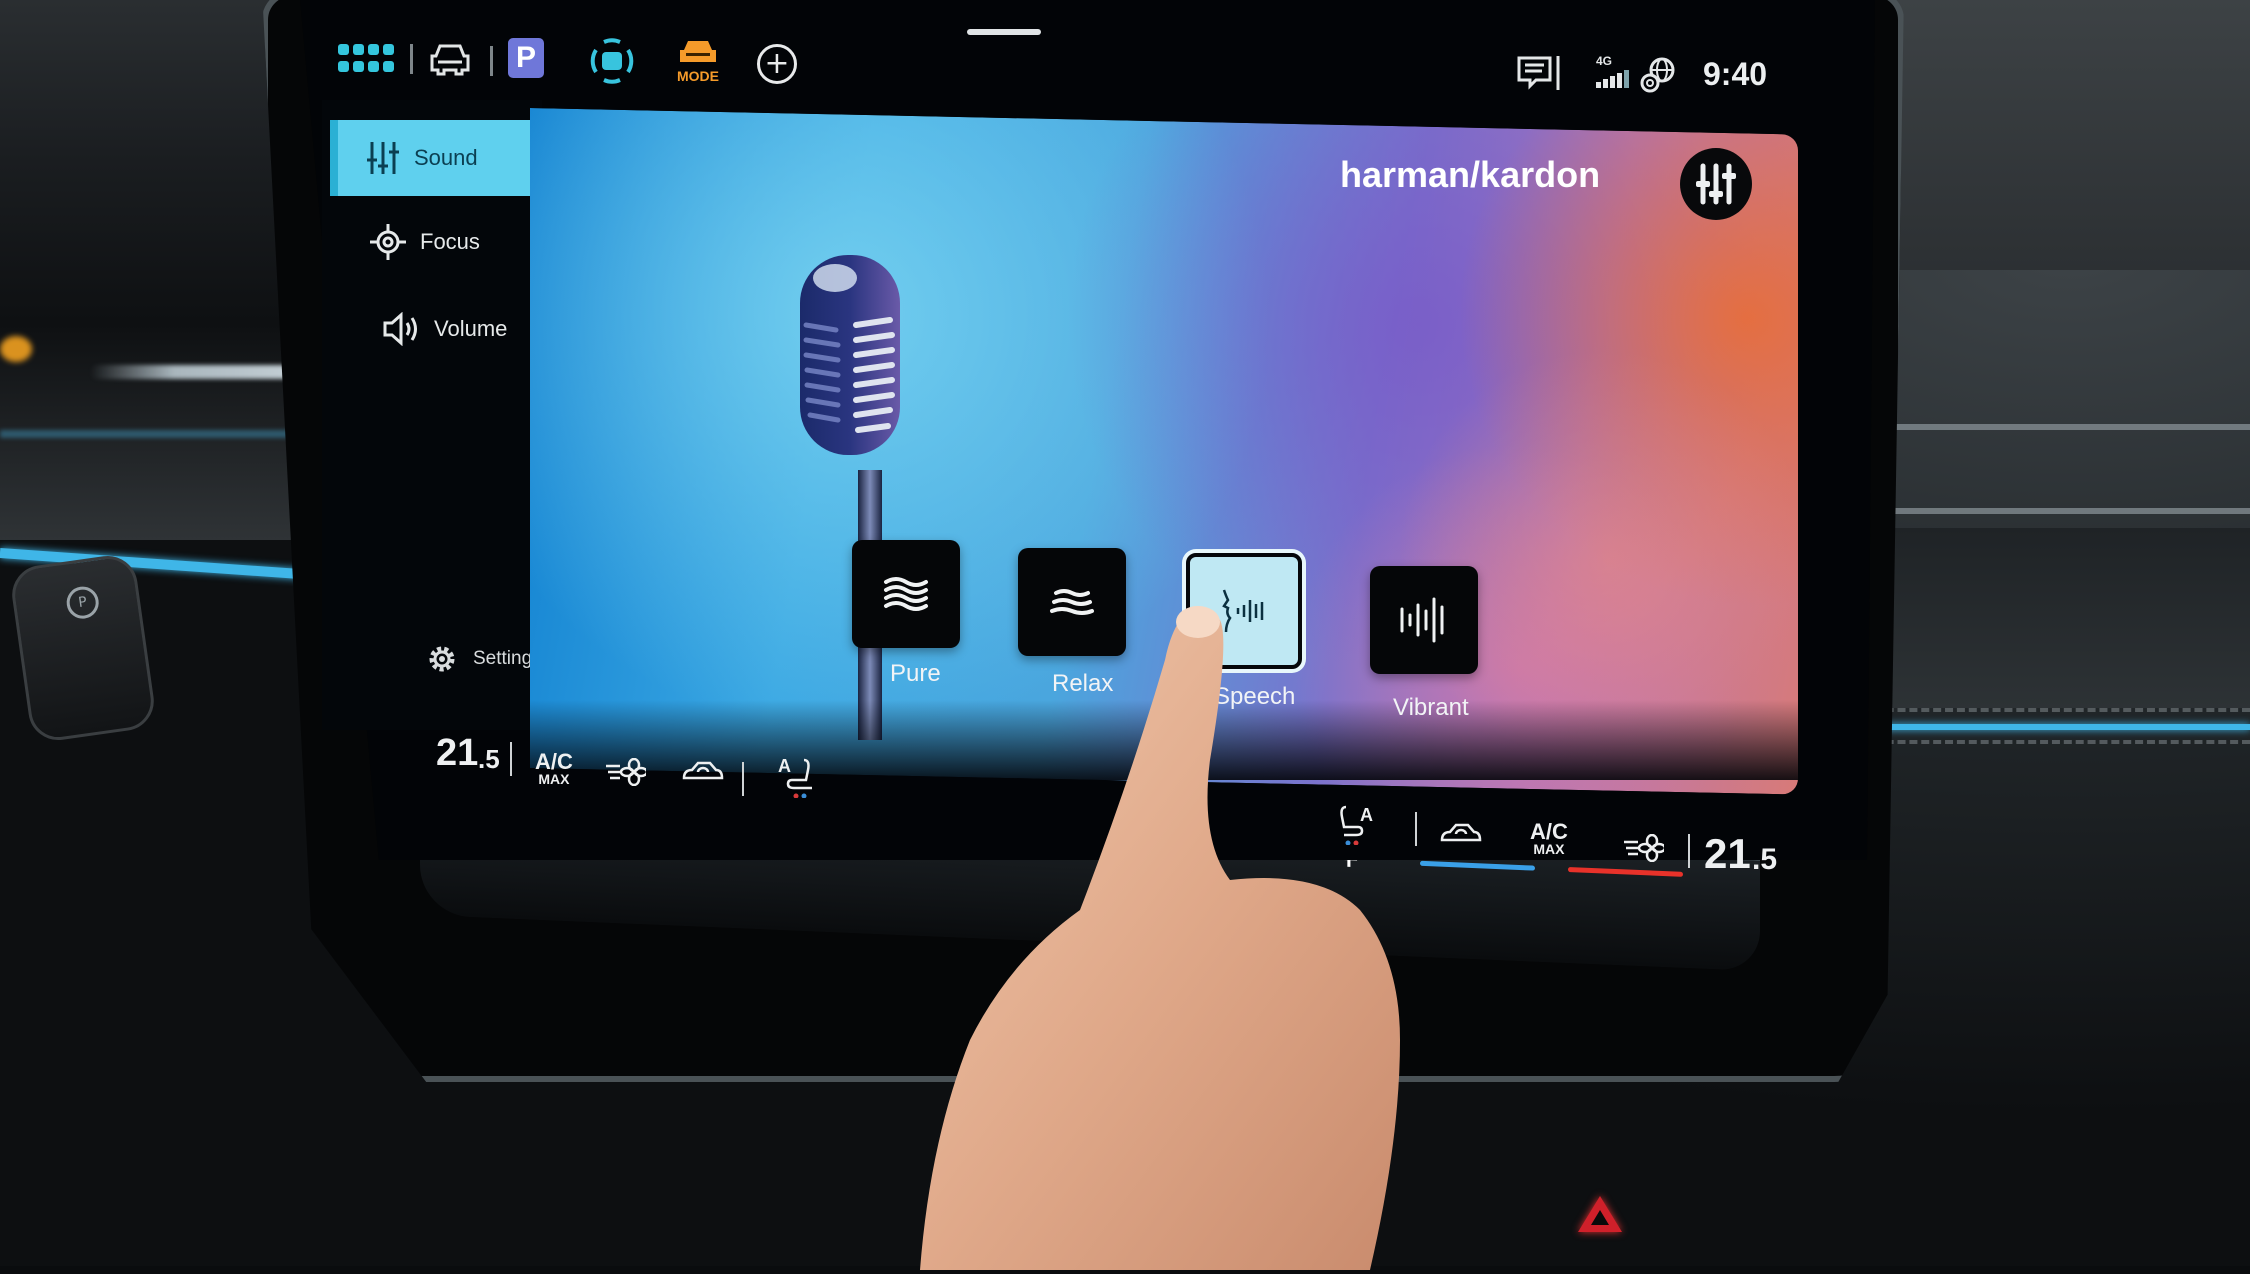 Image resolution: width=2250 pixels, height=1274 pixels. What do you see at coordinates (1764, 860) in the screenshot?
I see `passenger-temp-decimal: .5` at bounding box center [1764, 860].